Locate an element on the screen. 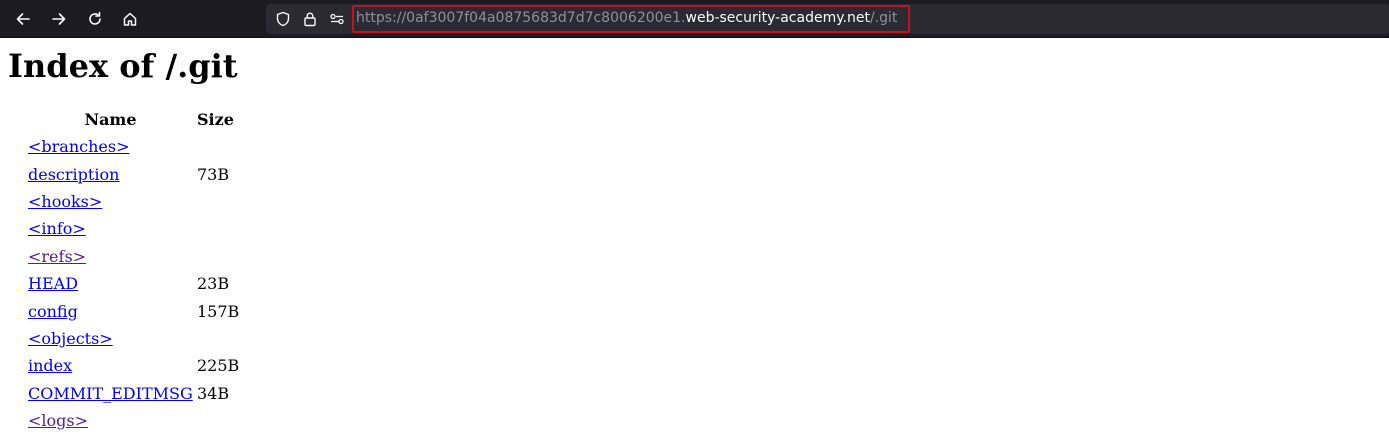  entry-link: index is located at coordinates (50, 365).